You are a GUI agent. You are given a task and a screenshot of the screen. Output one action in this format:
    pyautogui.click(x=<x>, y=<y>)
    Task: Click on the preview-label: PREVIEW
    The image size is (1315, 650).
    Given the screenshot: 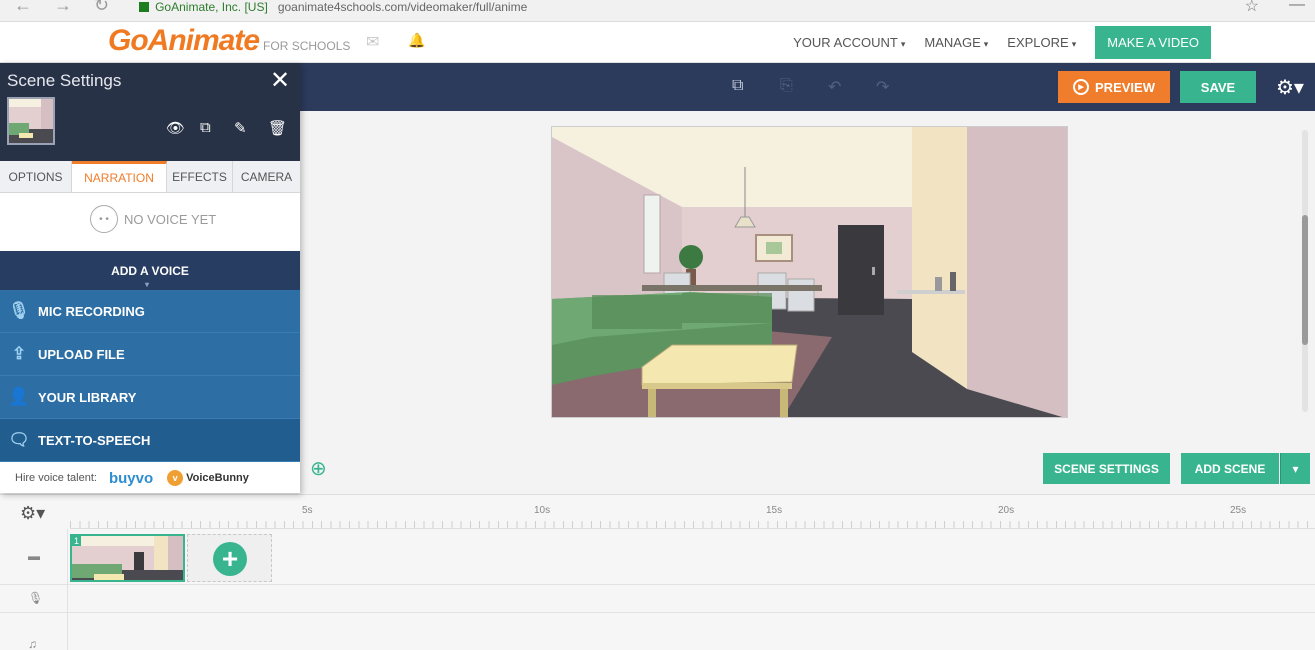 What is the action you would take?
    pyautogui.click(x=1125, y=87)
    